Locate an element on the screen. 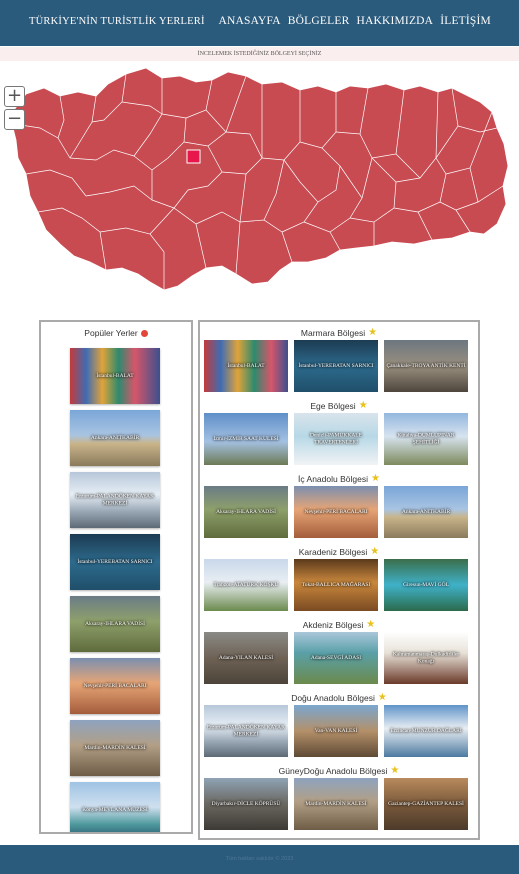 This screenshot has width=519, height=874. place-card-label: Aksaray-IHLARA VADİSİ is located at coordinates (246, 511).